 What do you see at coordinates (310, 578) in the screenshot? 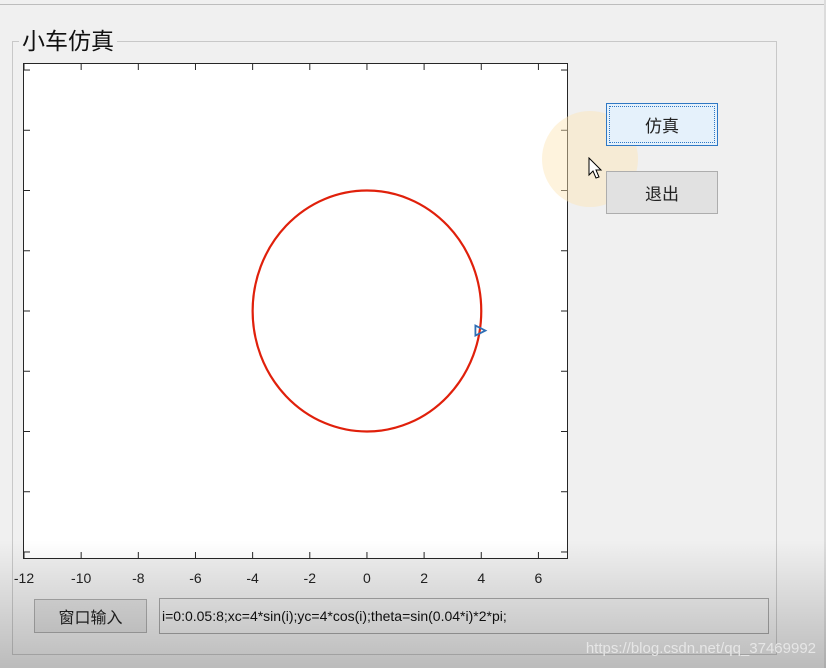
I see `x-tick-label: -2` at bounding box center [310, 578].